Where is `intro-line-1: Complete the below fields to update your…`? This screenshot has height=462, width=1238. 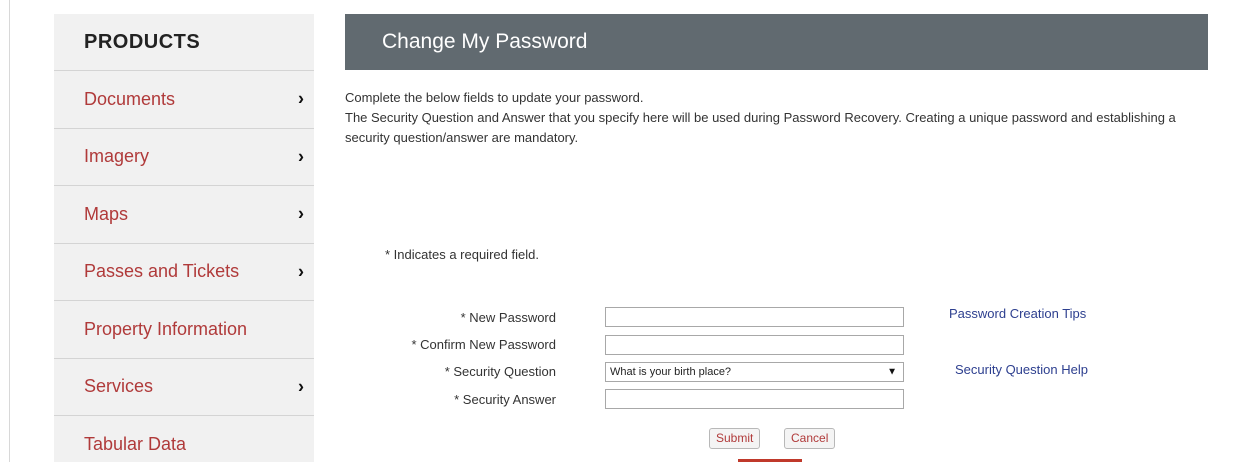 intro-line-1: Complete the below fields to update your… is located at coordinates (494, 97).